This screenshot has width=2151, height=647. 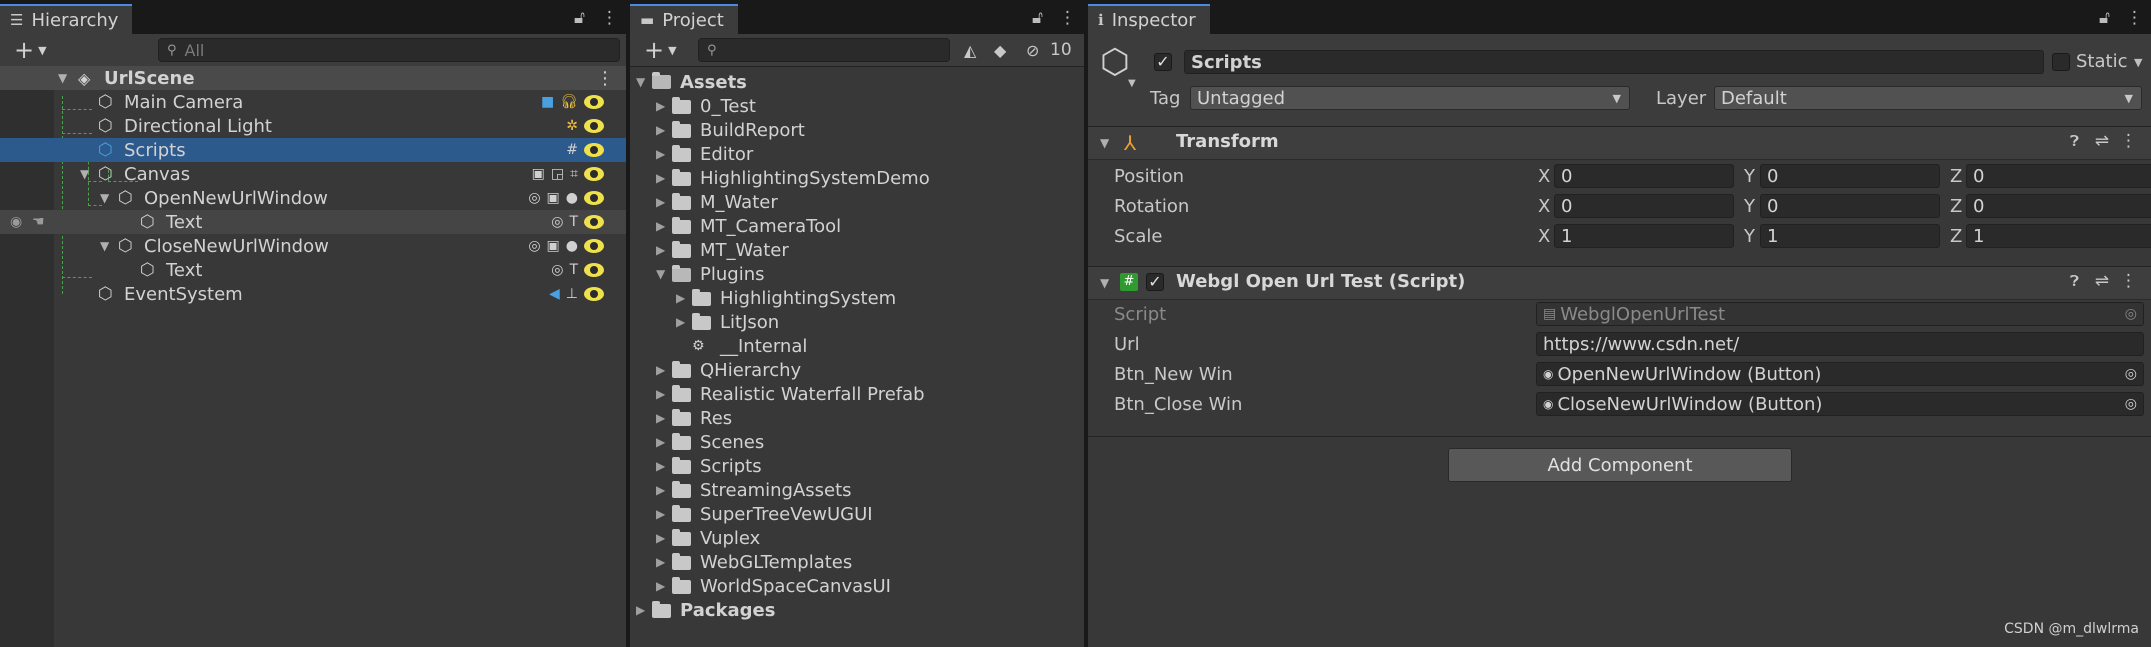 I want to click on url-input: https://www.csdn.net/, so click(x=1840, y=344).